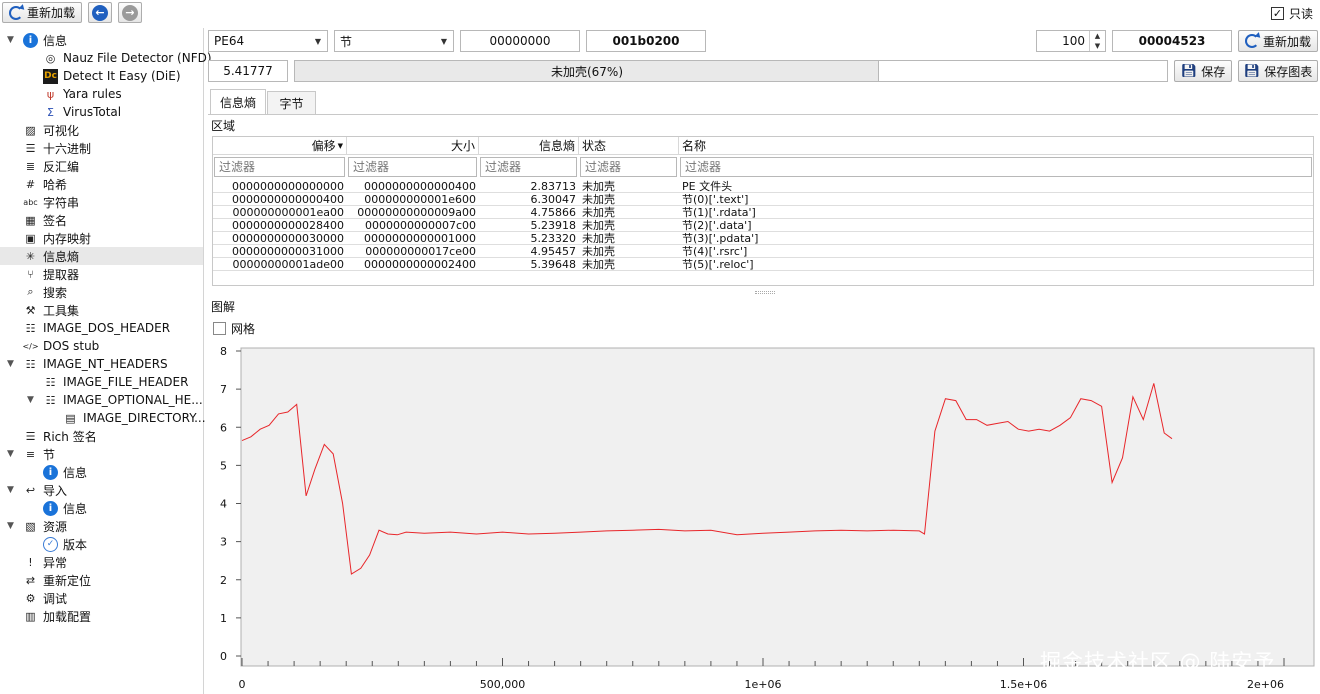 This screenshot has height=694, width=1320. Describe the element at coordinates (529, 146) in the screenshot. I see `column-header-entropy: 信息熵` at that location.